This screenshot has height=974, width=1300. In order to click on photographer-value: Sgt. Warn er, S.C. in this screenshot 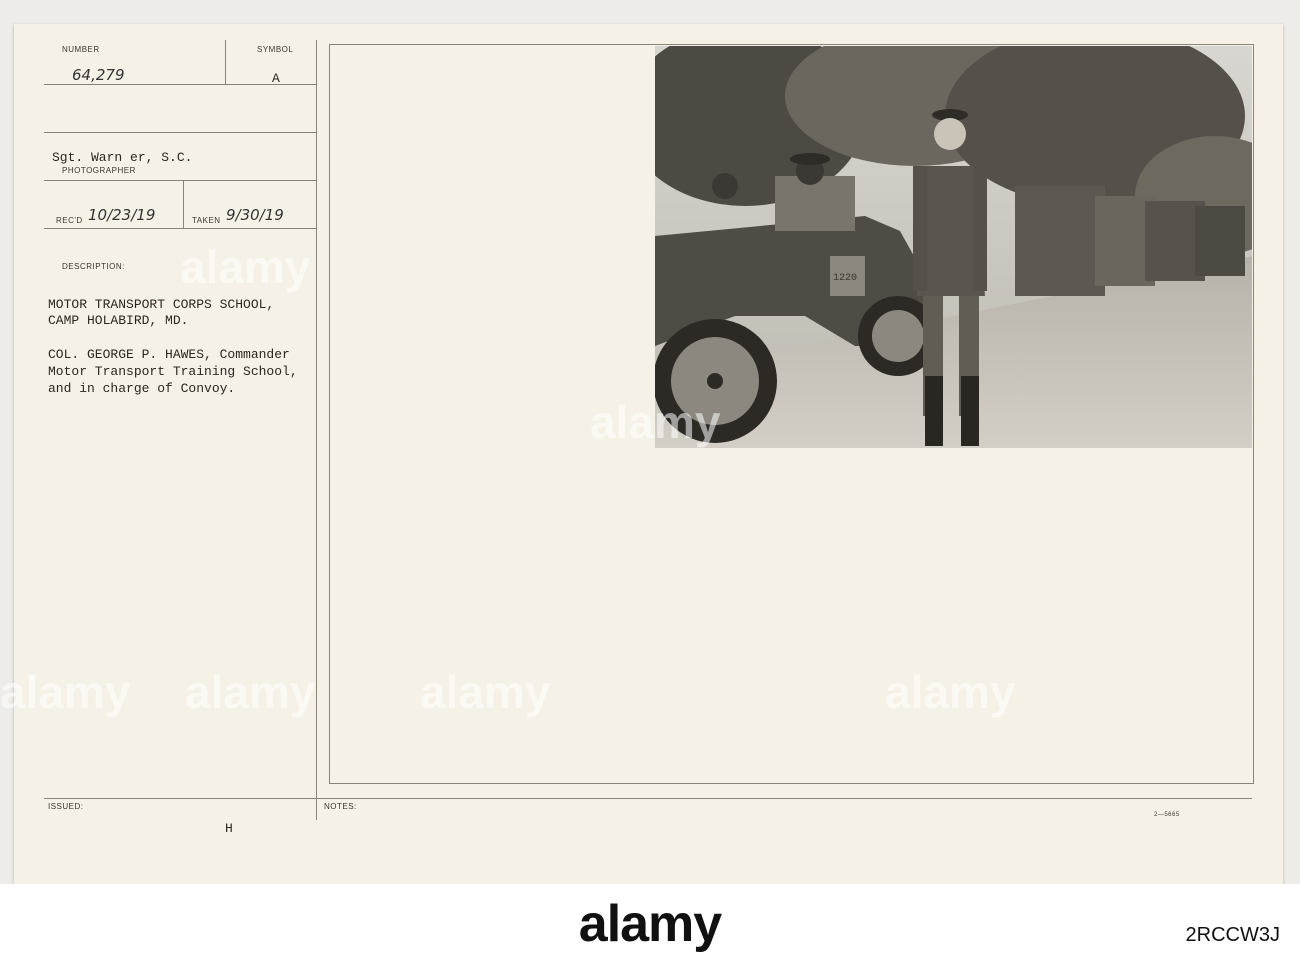, I will do `click(122, 157)`.